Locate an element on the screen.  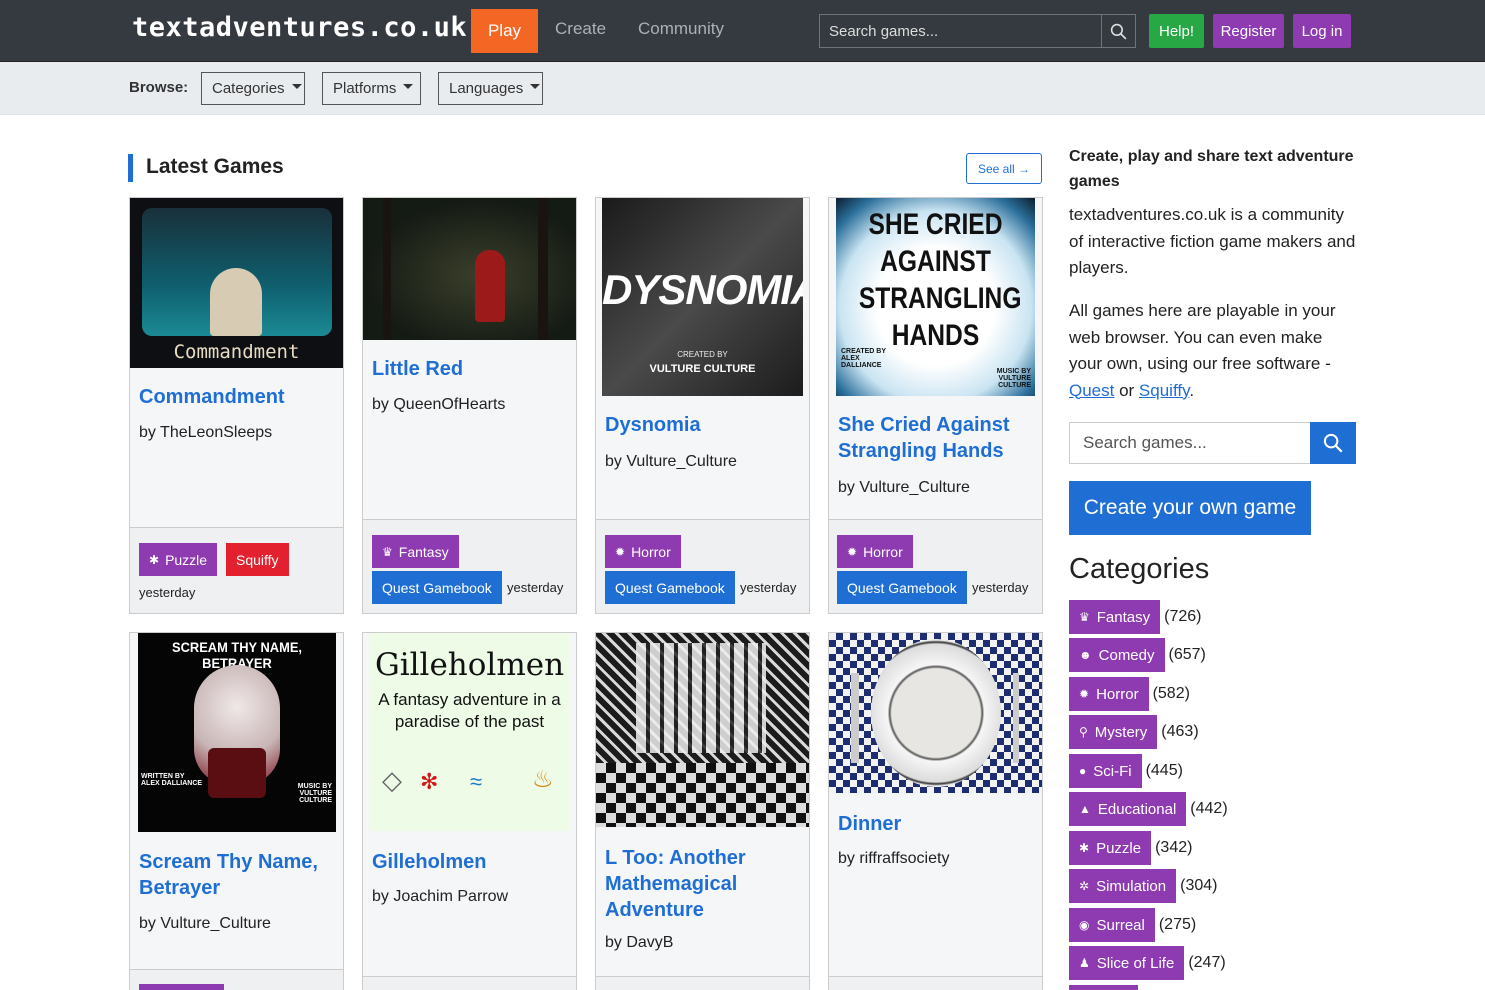
game-cover: Commandment is located at coordinates (236, 283).